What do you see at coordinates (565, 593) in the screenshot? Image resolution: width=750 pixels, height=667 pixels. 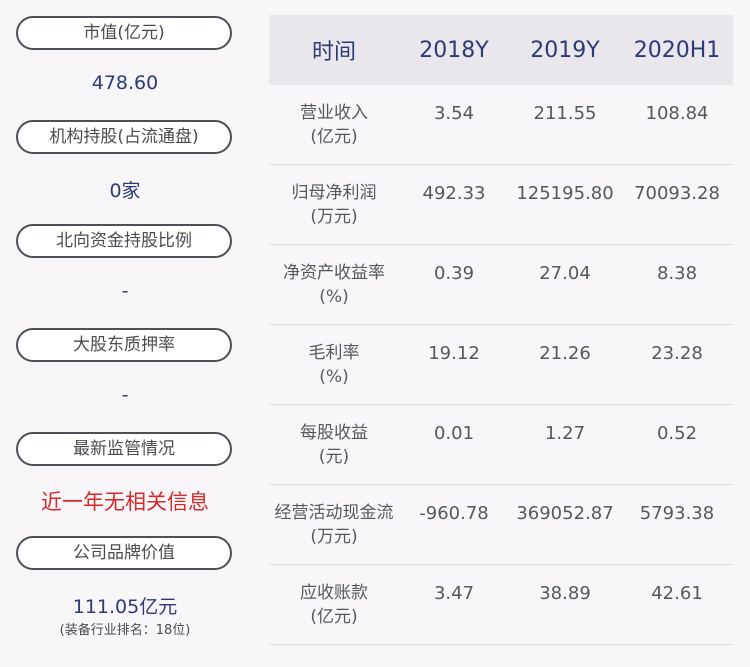 I see `cell-2019: 38.89` at bounding box center [565, 593].